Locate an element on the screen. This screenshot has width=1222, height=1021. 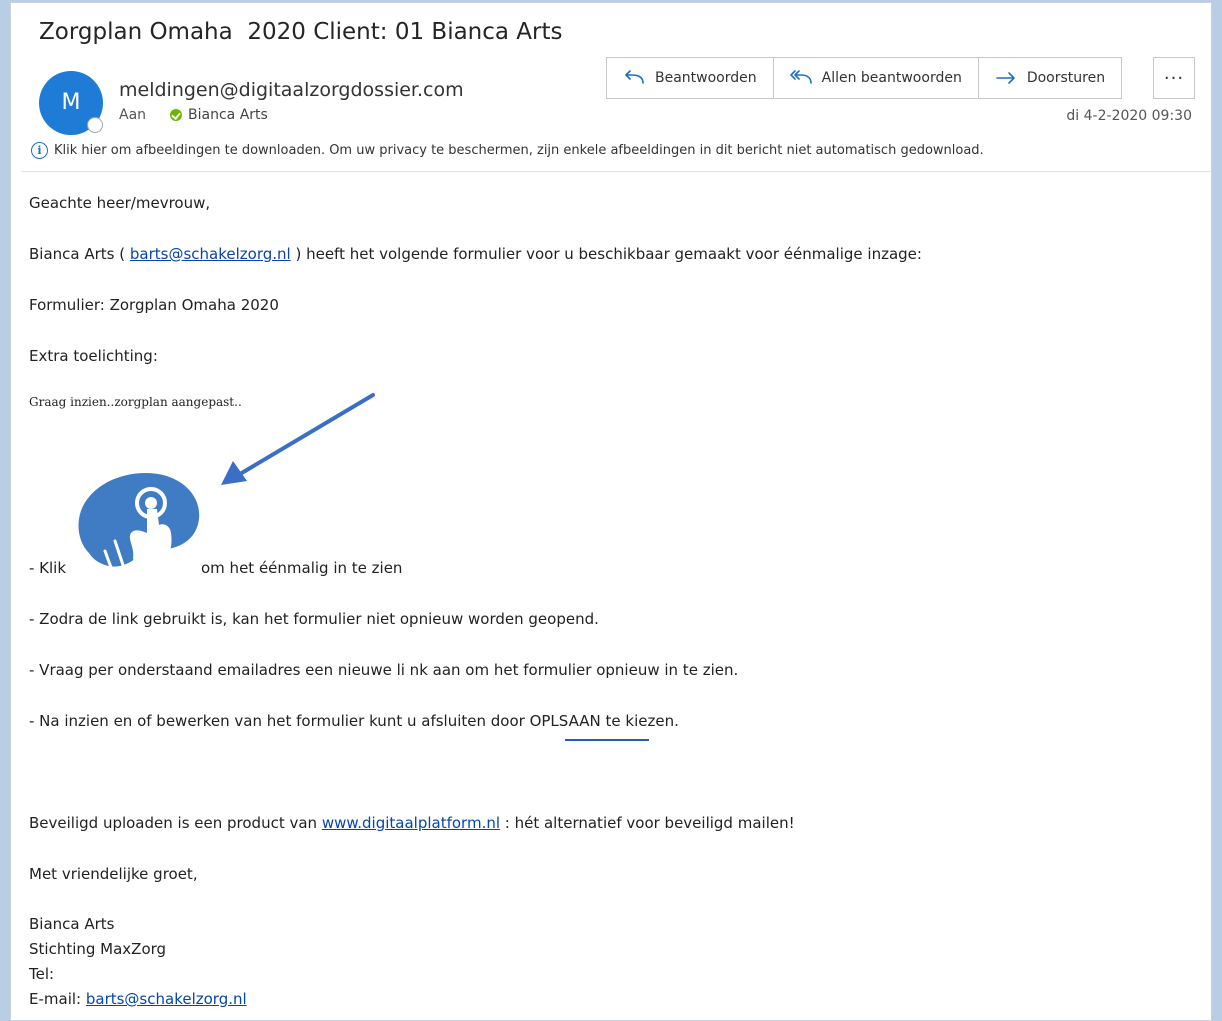
info-icon: i is located at coordinates (39, 150).